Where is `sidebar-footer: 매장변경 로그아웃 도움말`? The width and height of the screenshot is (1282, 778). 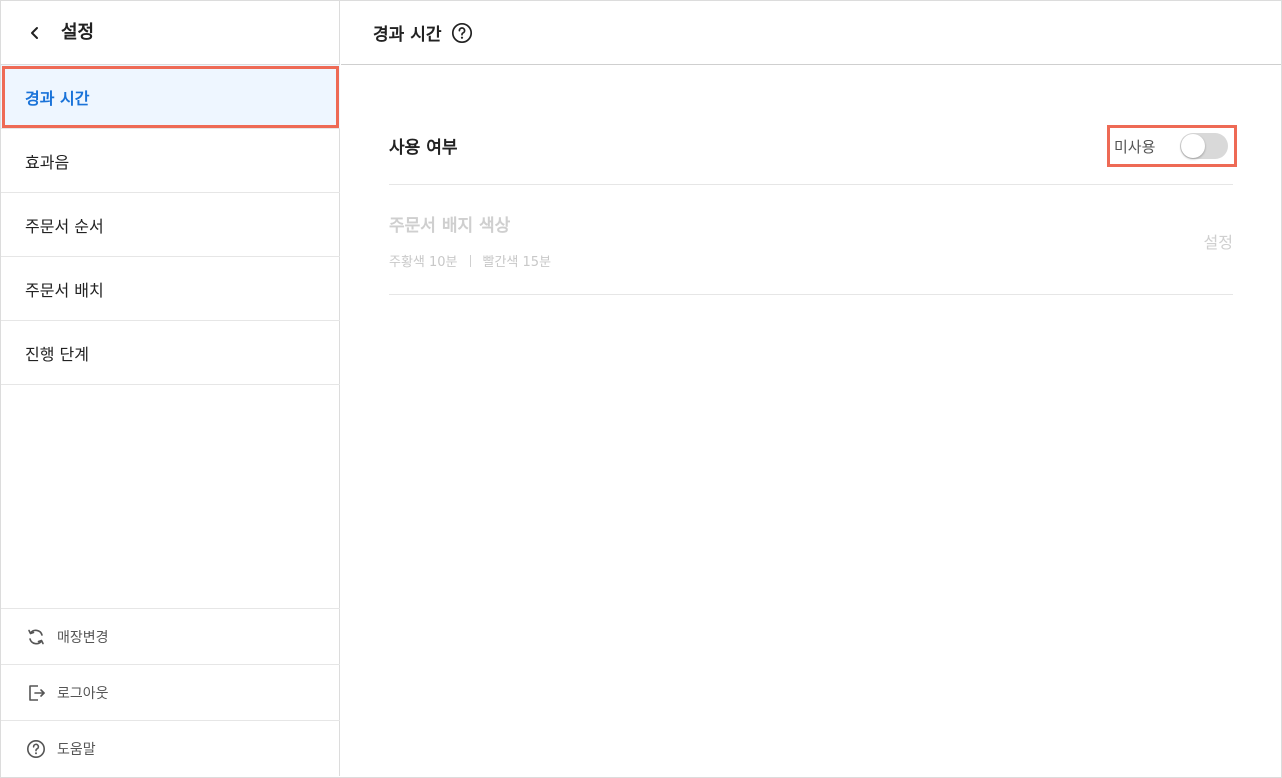 sidebar-footer: 매장변경 로그아웃 도움말 is located at coordinates (170, 692).